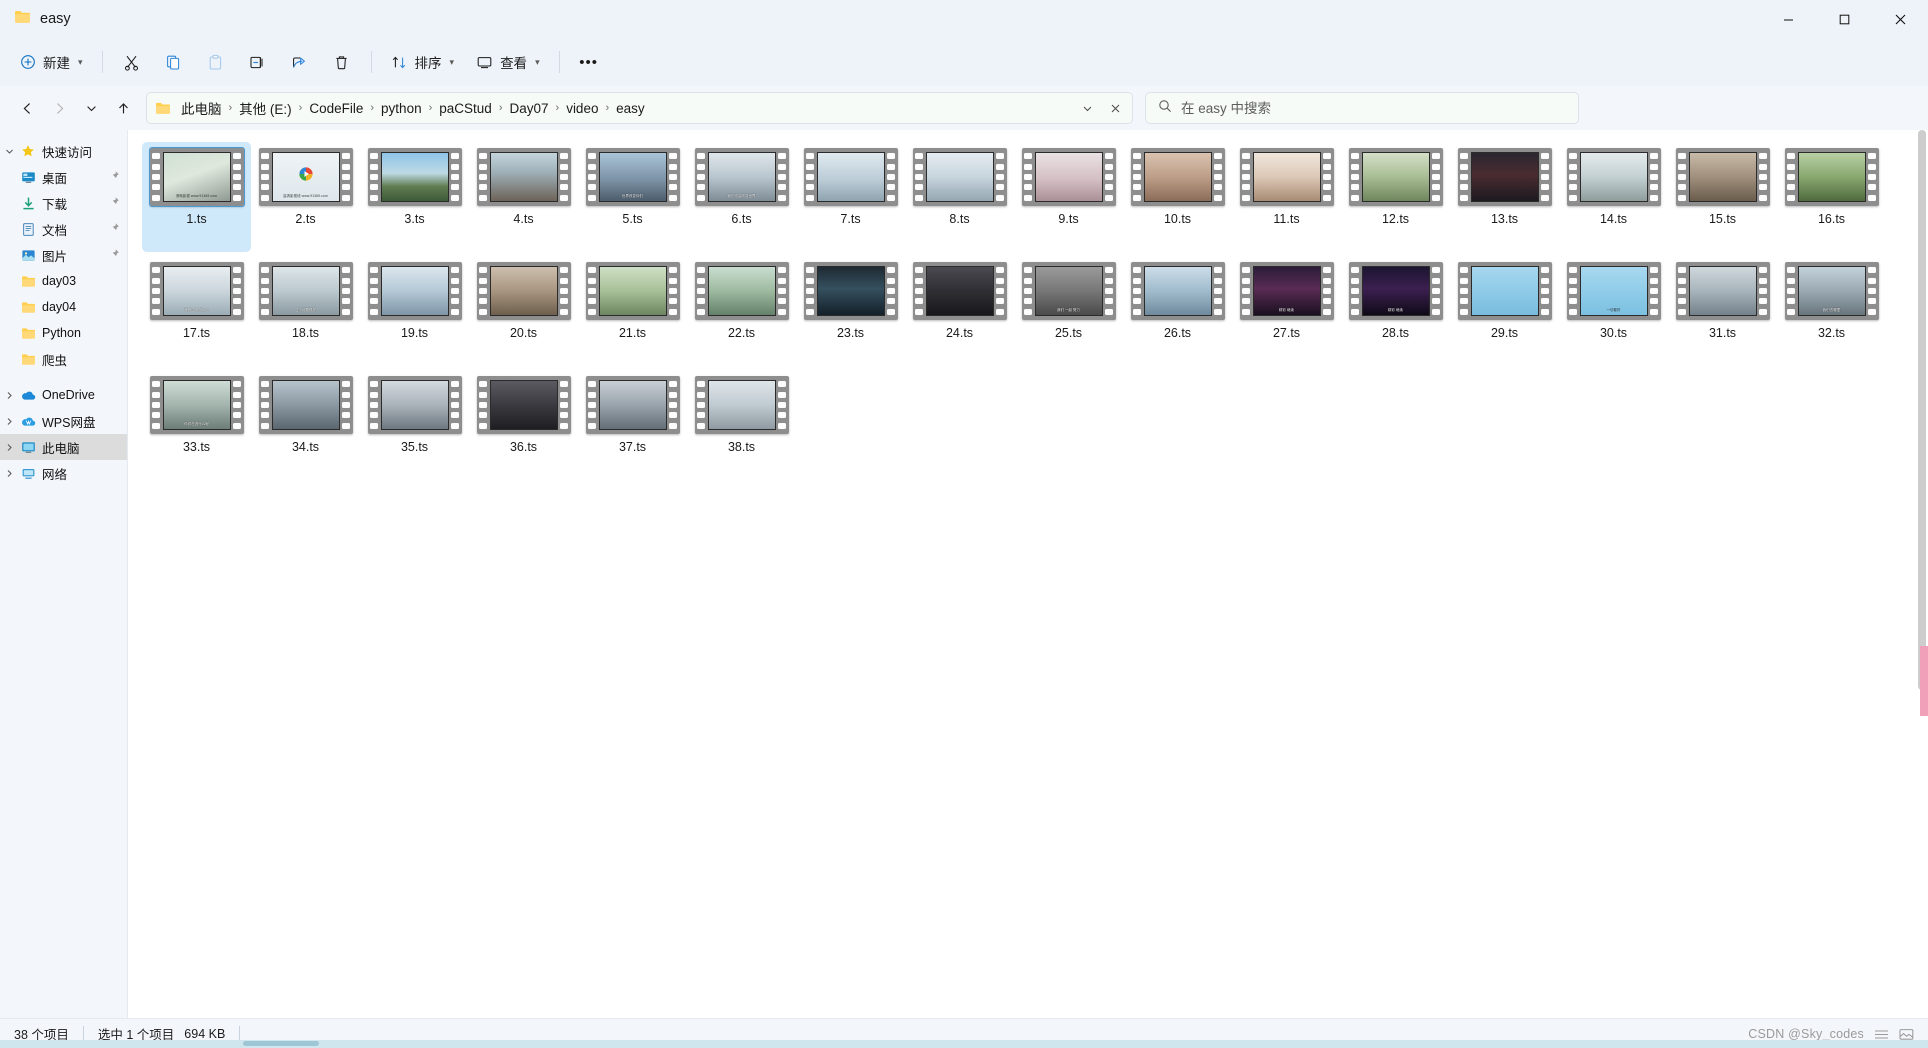 The height and width of the screenshot is (1048, 1928). I want to click on chevron-down-icon, so click(9, 151).